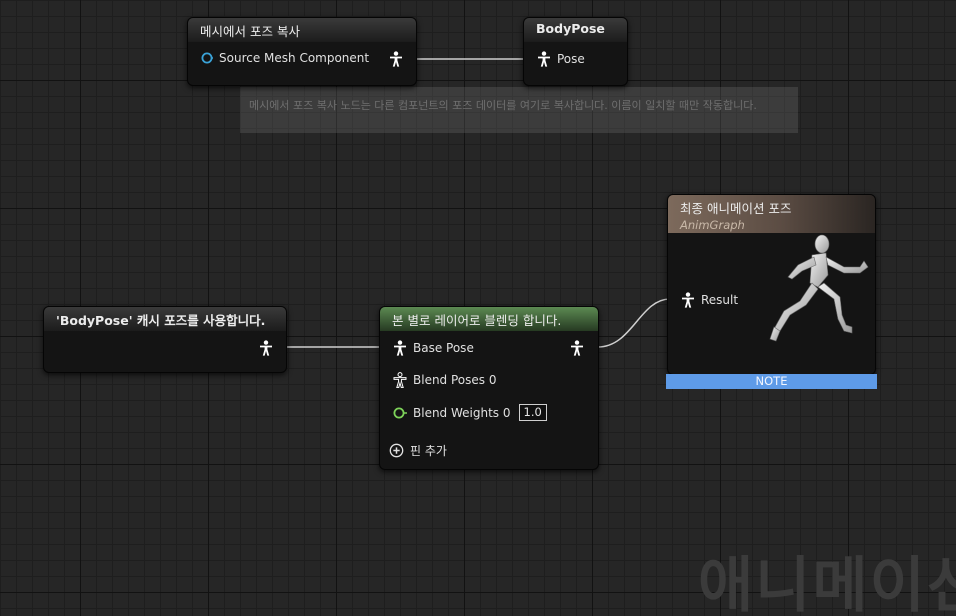  What do you see at coordinates (455, 380) in the screenshot?
I see `pin-label: Blend Poses 0` at bounding box center [455, 380].